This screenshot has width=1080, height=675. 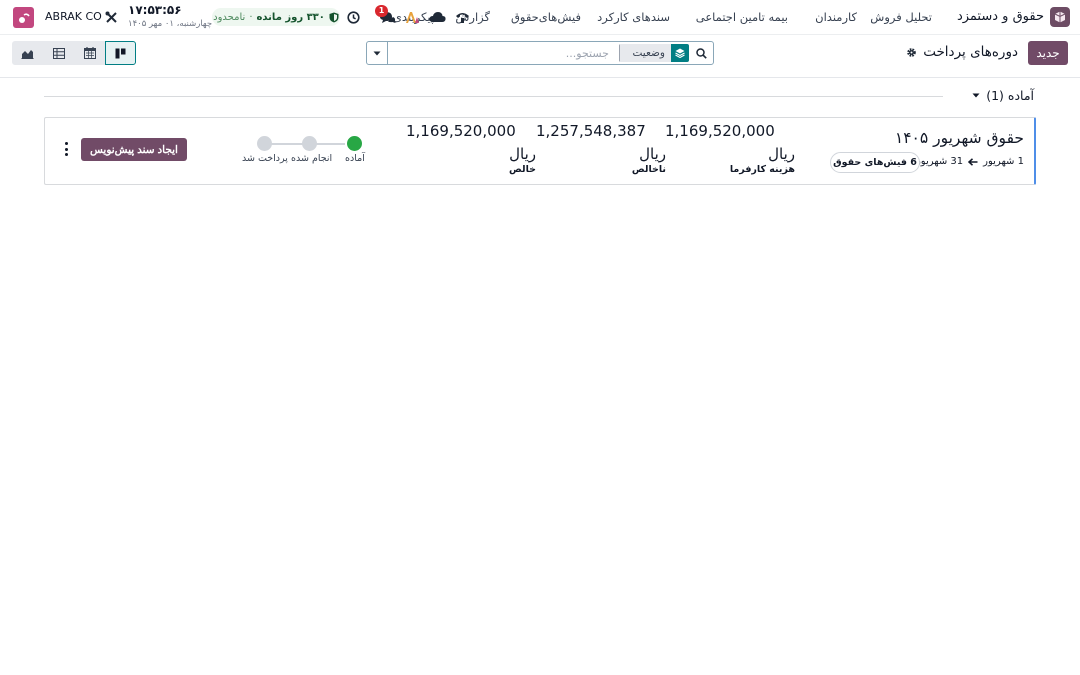 I want to click on gross-value: 1,257,548,387, so click(x=591, y=131).